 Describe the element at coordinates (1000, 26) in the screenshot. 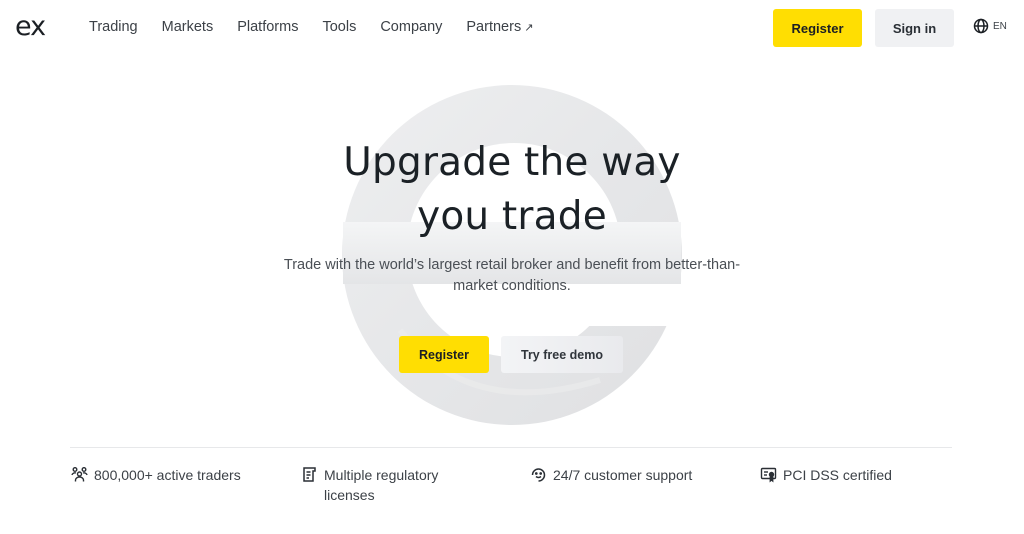

I see `language-code: EN` at that location.